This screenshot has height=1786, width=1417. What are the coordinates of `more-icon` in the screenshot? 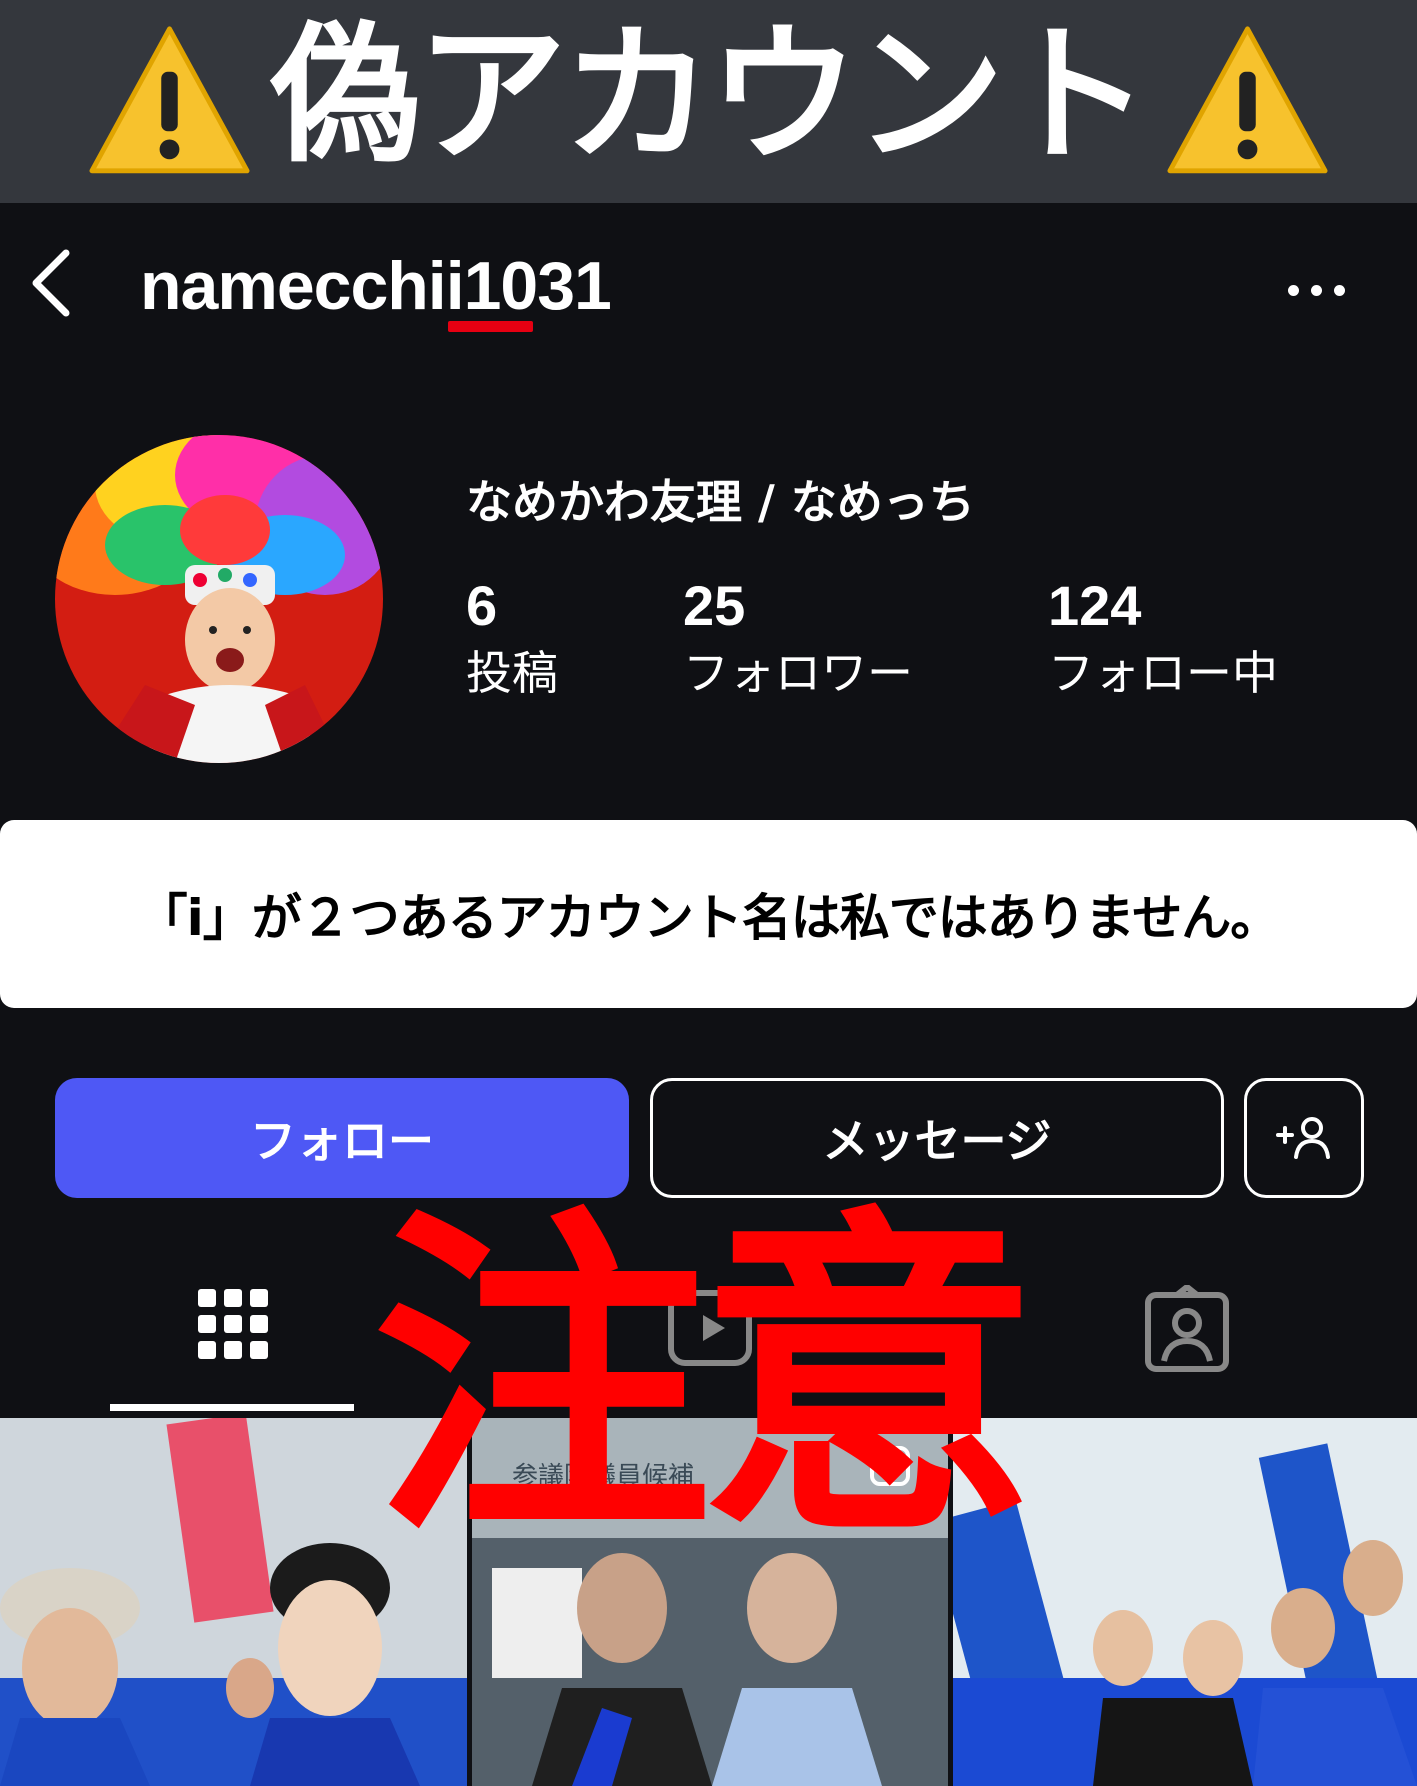 It's located at (1316, 290).